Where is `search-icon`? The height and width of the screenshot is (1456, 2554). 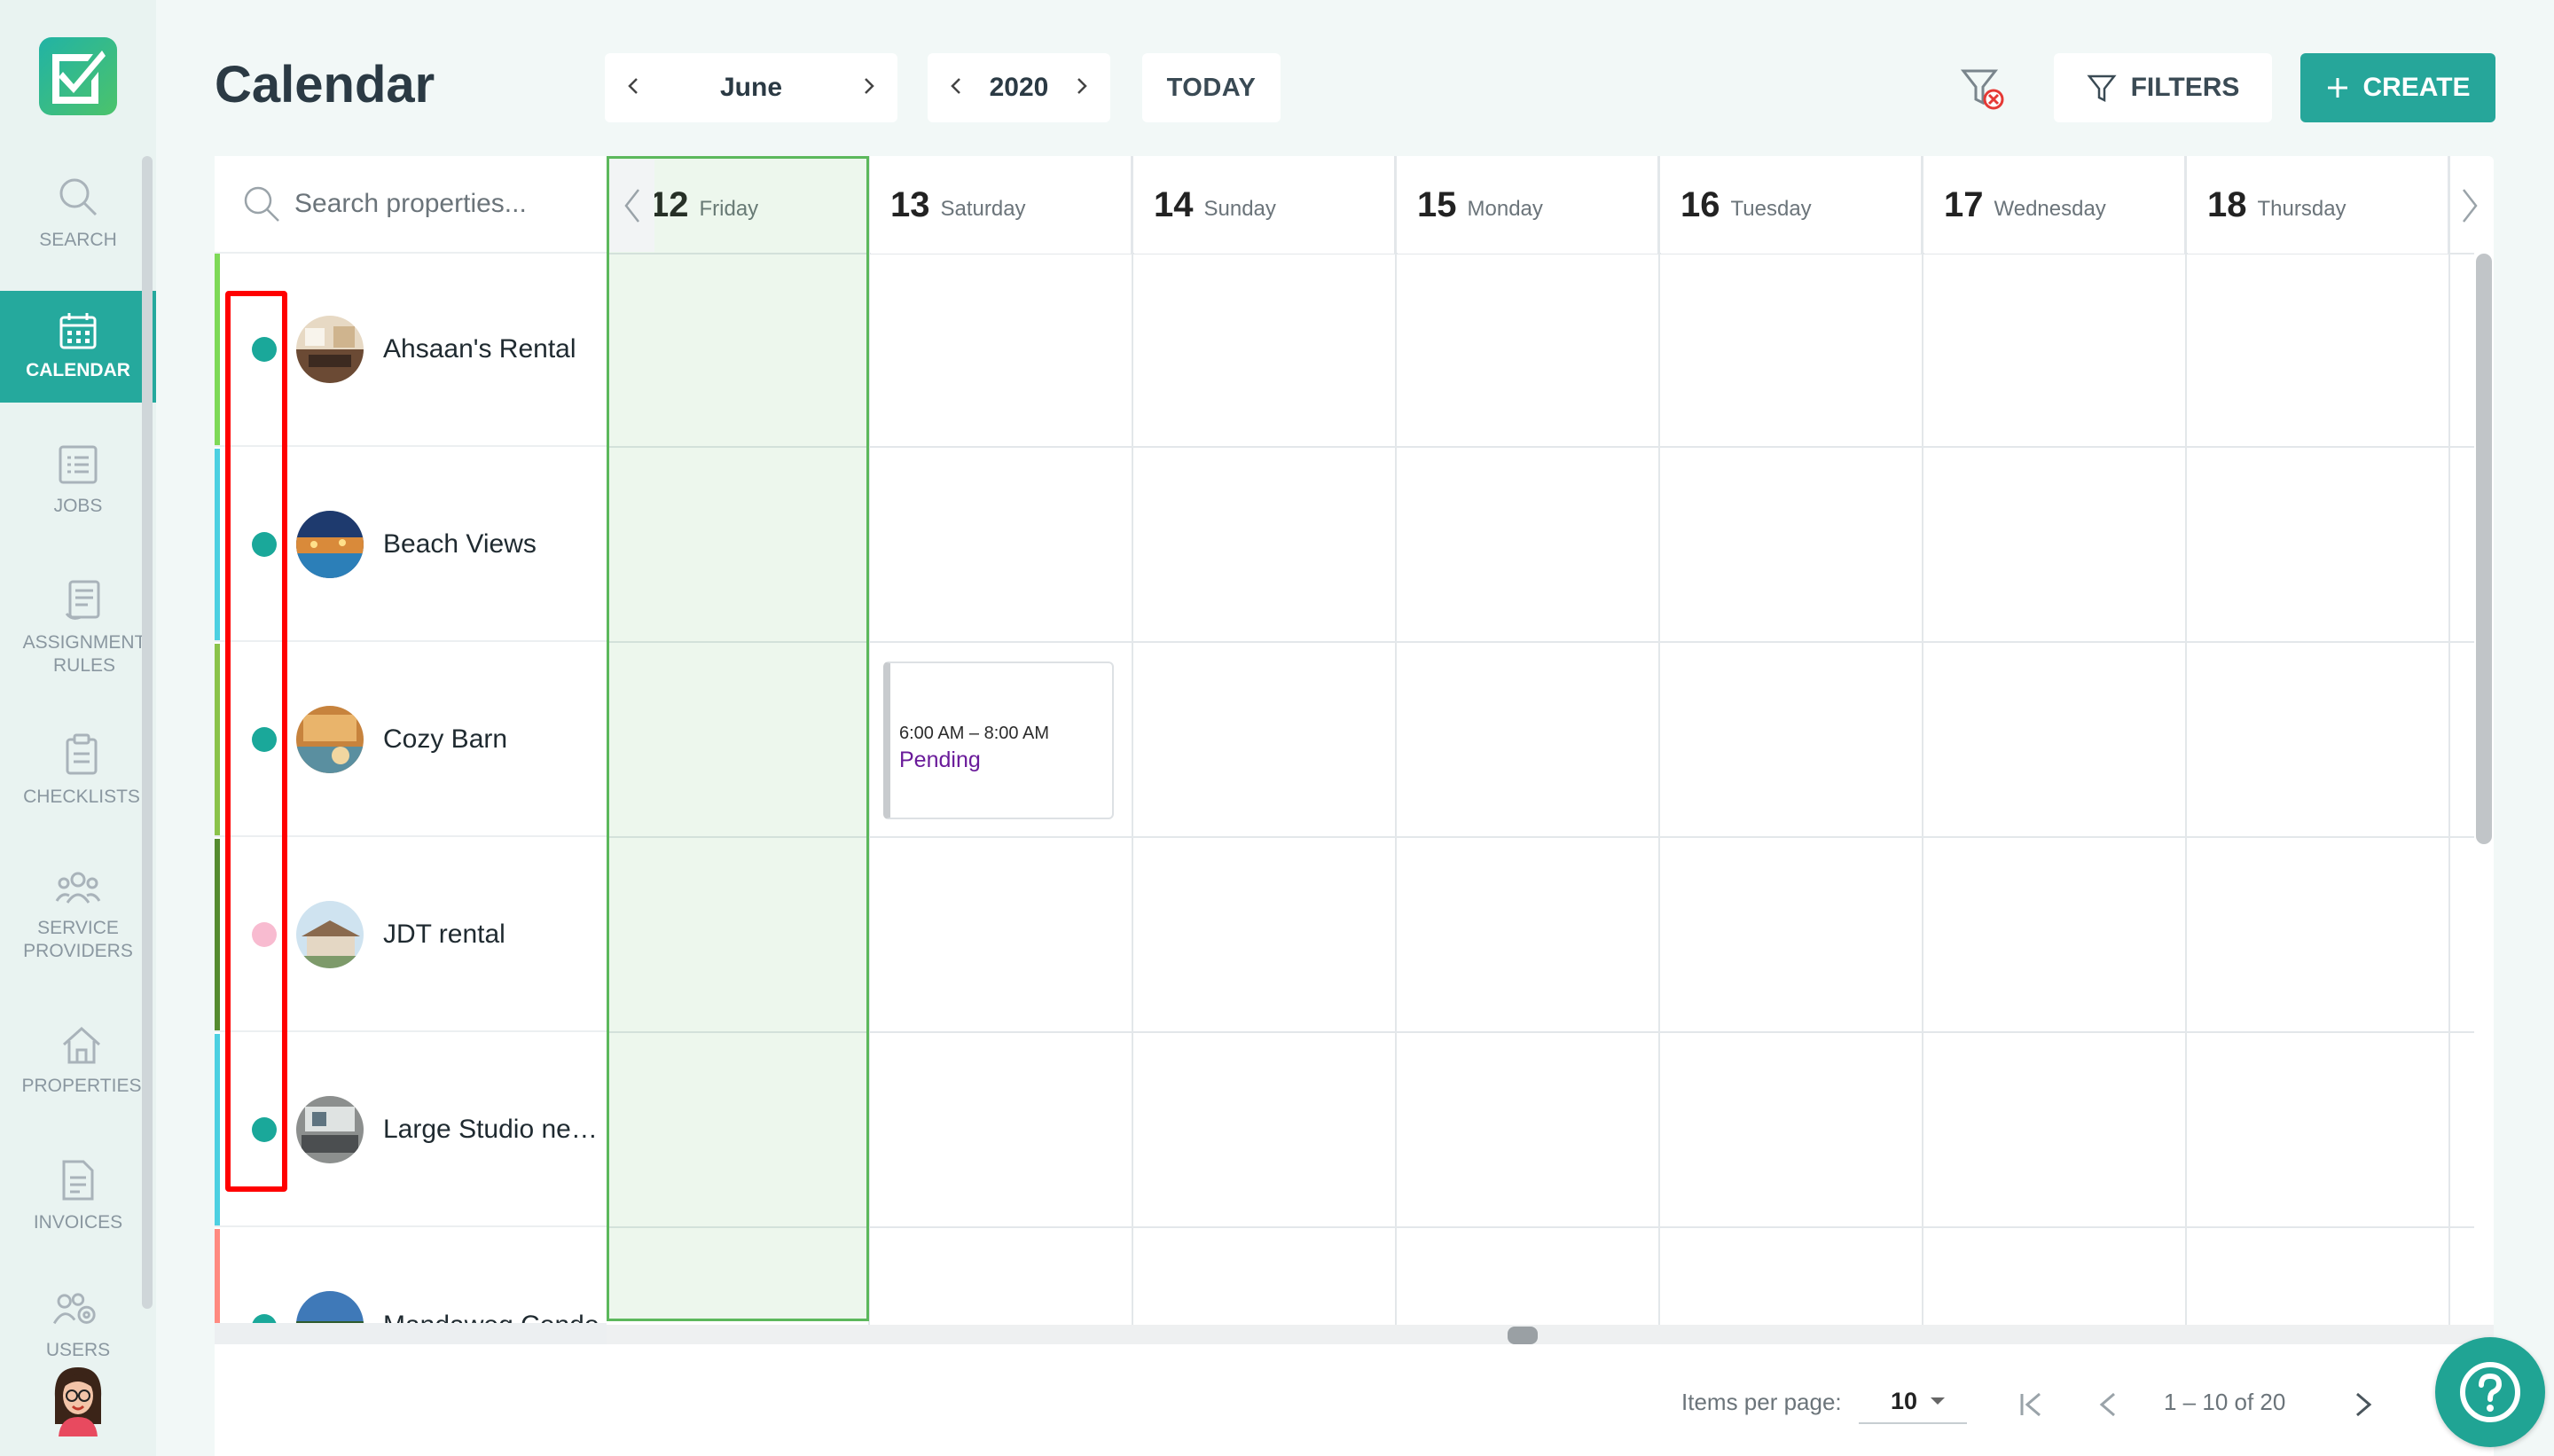
search-icon is located at coordinates (261, 204).